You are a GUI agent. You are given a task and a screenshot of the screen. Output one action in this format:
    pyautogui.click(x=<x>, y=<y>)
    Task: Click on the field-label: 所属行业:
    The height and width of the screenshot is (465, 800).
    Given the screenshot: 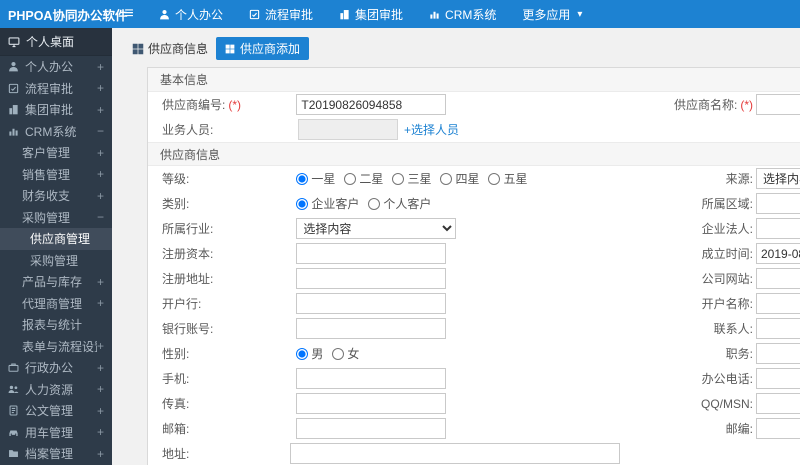 What is the action you would take?
    pyautogui.click(x=188, y=229)
    